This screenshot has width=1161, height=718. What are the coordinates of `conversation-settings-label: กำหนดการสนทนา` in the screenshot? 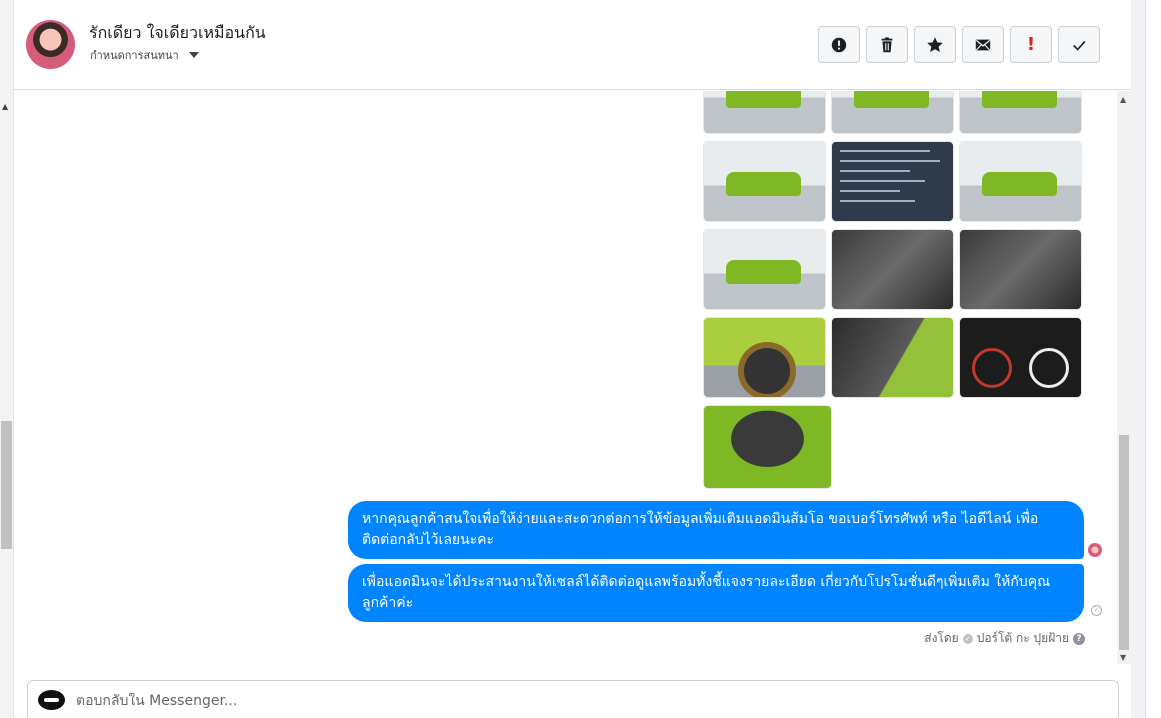 It's located at (134, 55).